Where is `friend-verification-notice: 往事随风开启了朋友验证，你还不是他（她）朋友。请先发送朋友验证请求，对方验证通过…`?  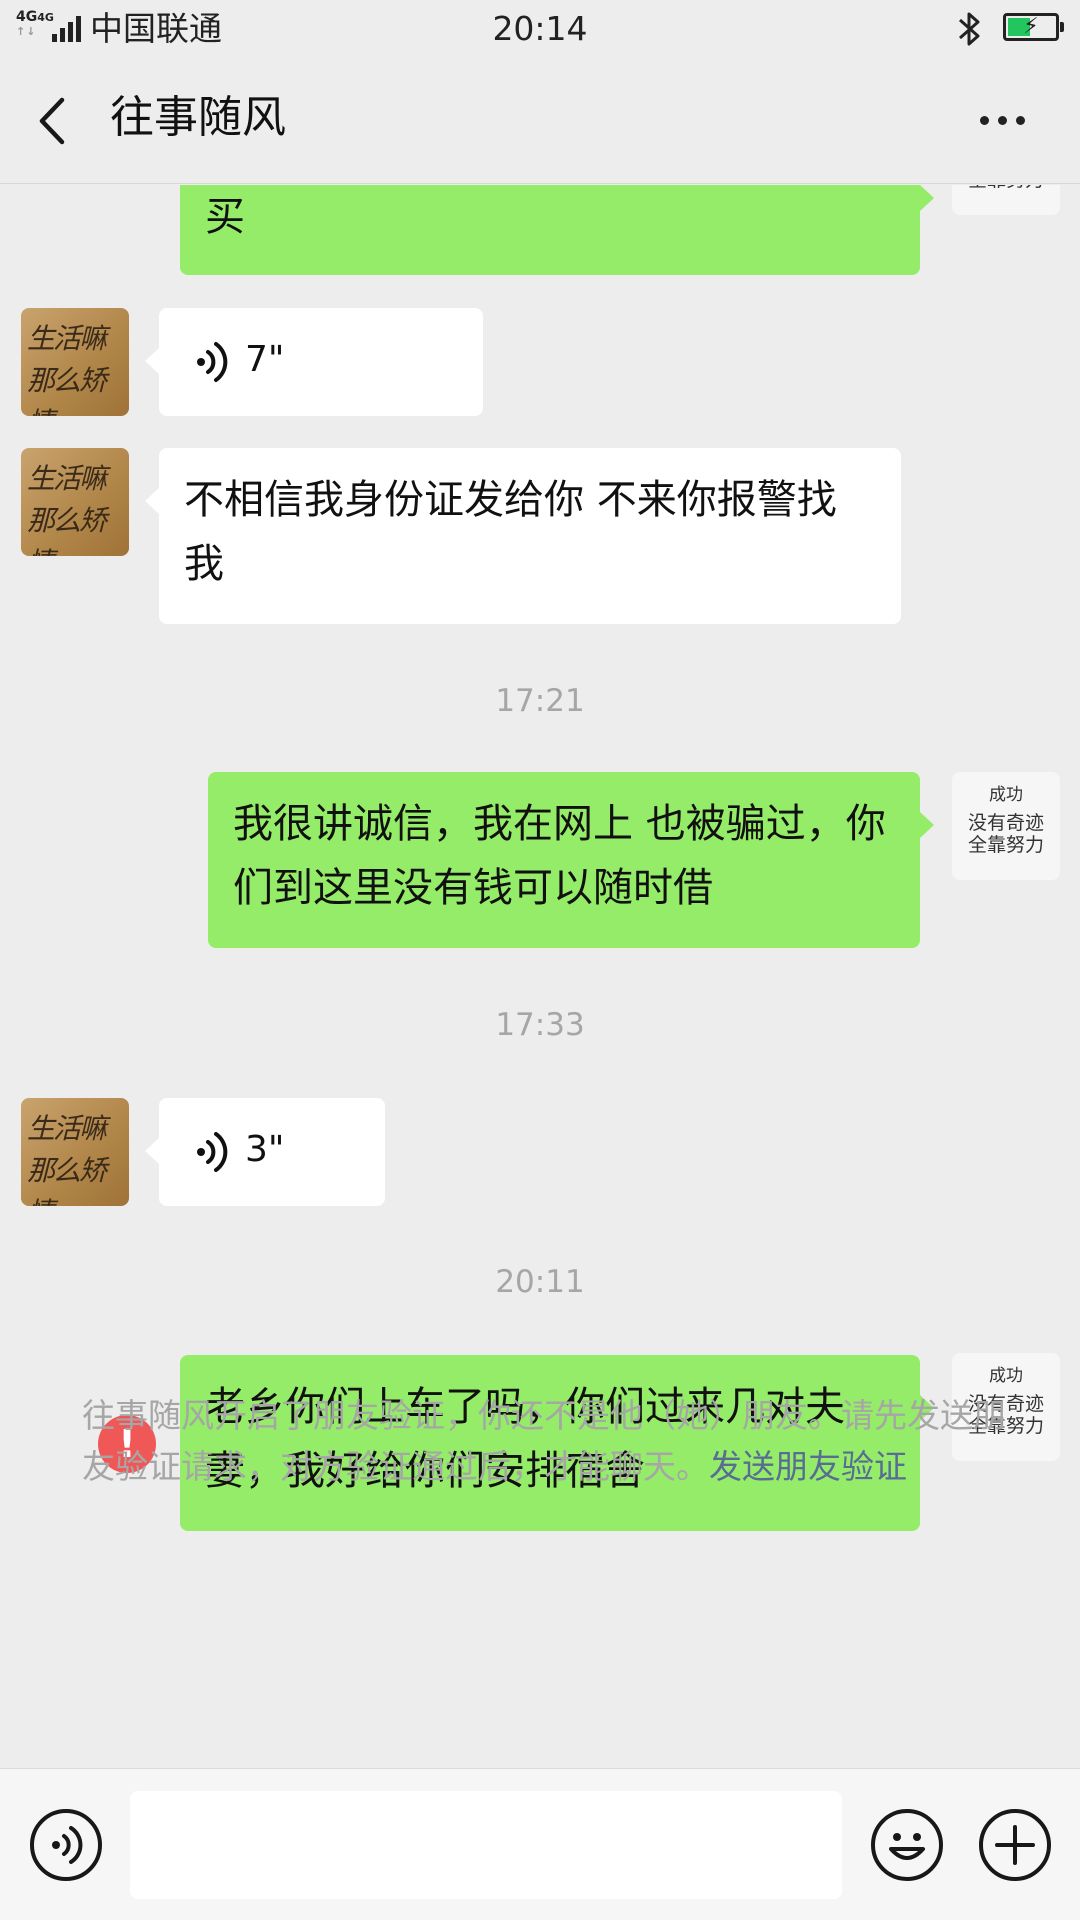
friend-verification-notice: 往事随风开启了朋友验证，你还不是他（她）朋友。请先发送朋友验证请求，对方验证通过… is located at coordinates (547, 1441).